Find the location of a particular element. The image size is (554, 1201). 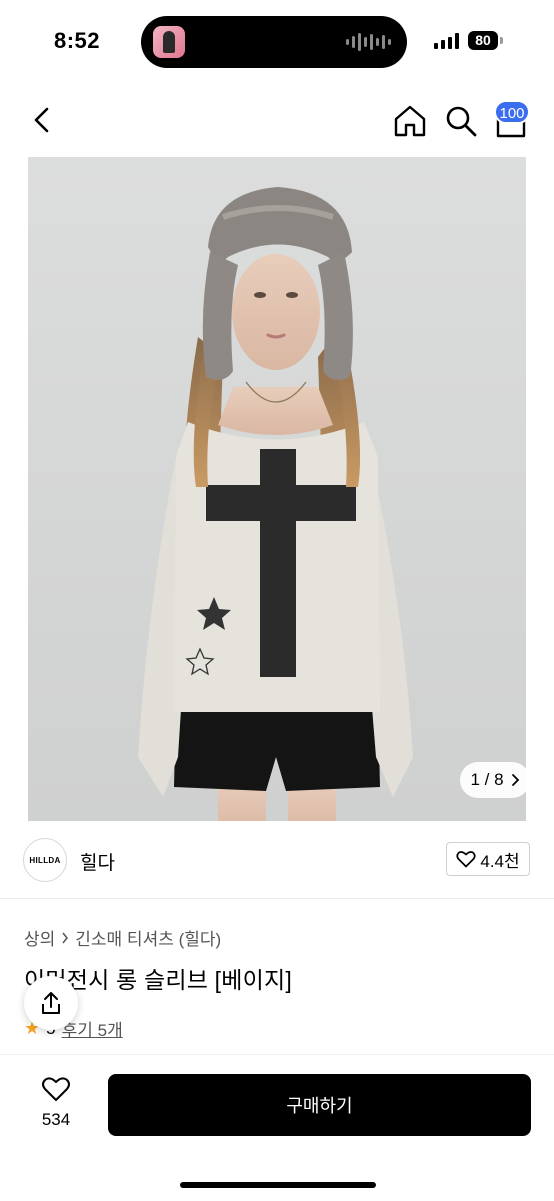

shop-like-count: 4.4천 is located at coordinates (500, 861).